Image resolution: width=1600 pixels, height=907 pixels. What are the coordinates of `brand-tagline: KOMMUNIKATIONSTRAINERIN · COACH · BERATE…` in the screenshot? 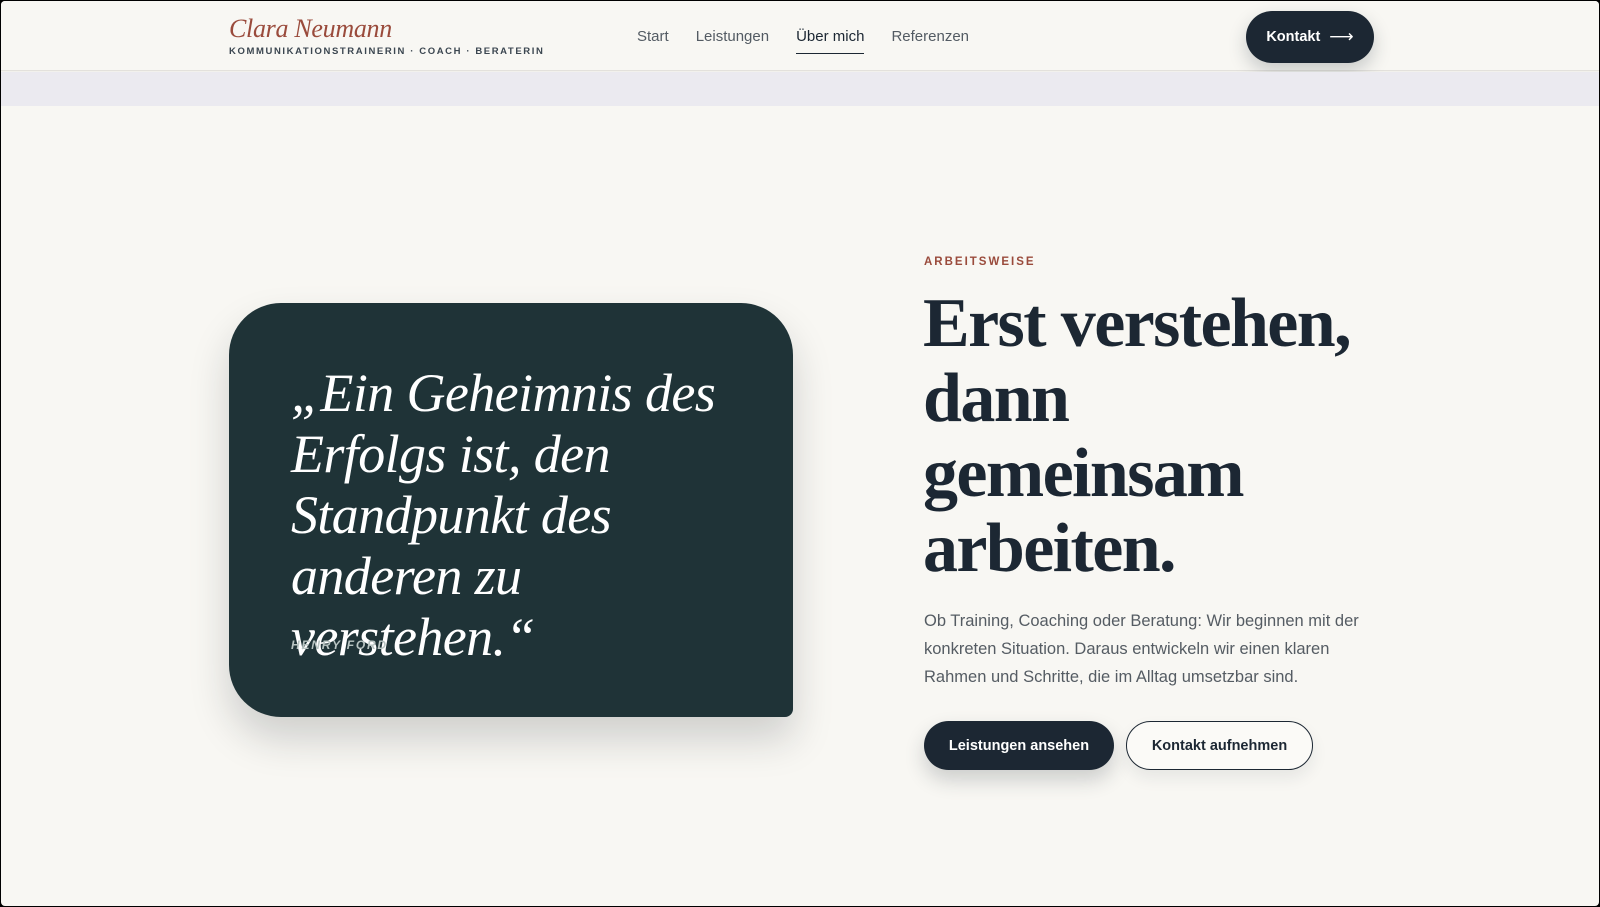 It's located at (387, 51).